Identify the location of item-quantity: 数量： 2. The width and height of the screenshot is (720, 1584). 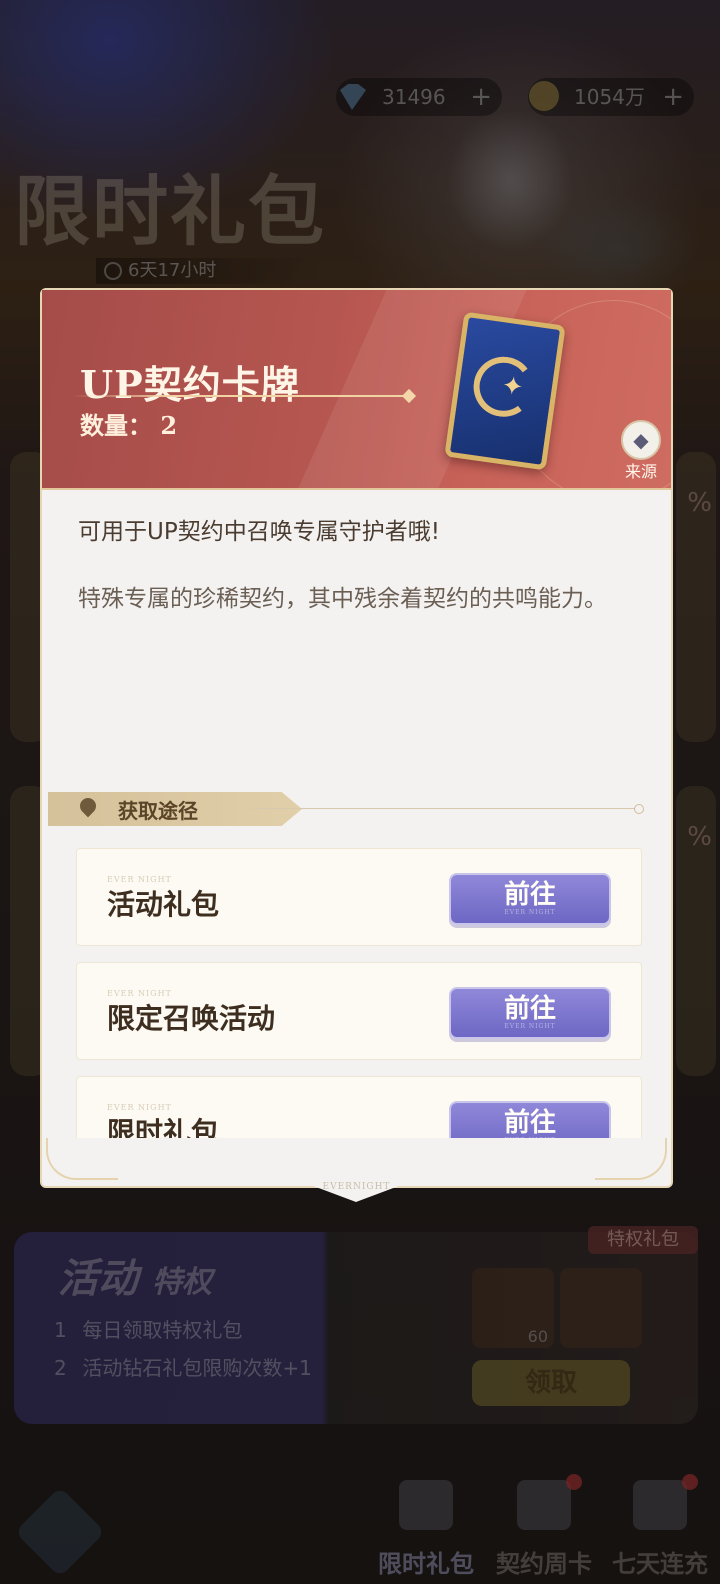
(129, 425).